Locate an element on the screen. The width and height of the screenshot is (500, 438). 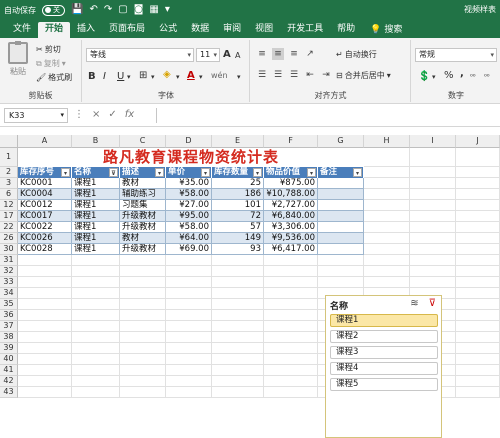
tab-help: 帮助 is located at coordinates (346, 30).